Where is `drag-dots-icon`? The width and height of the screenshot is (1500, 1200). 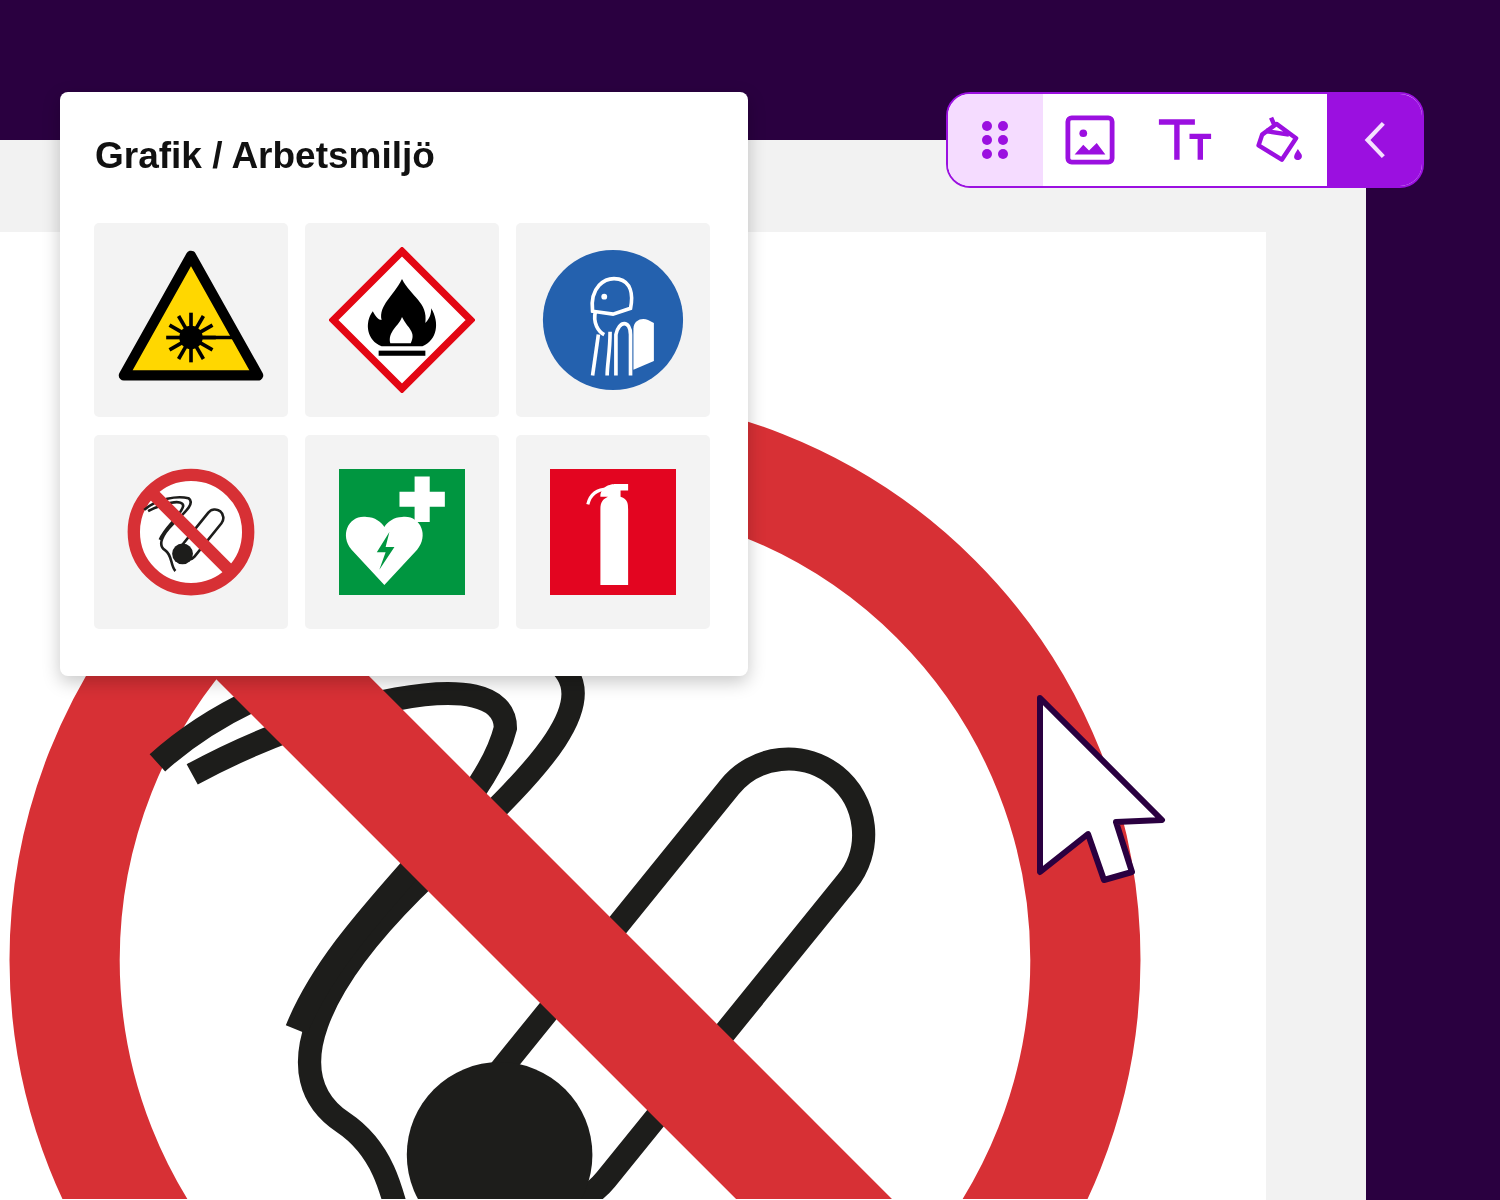
drag-dots-icon is located at coordinates (995, 140).